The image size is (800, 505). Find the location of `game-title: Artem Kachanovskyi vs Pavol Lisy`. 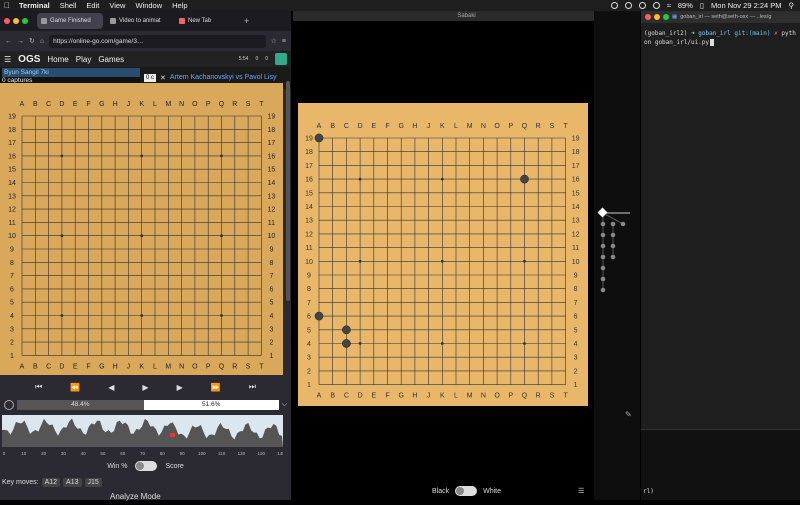

game-title: Artem Kachanovskyi vs Pavol Lisy is located at coordinates (221, 78).